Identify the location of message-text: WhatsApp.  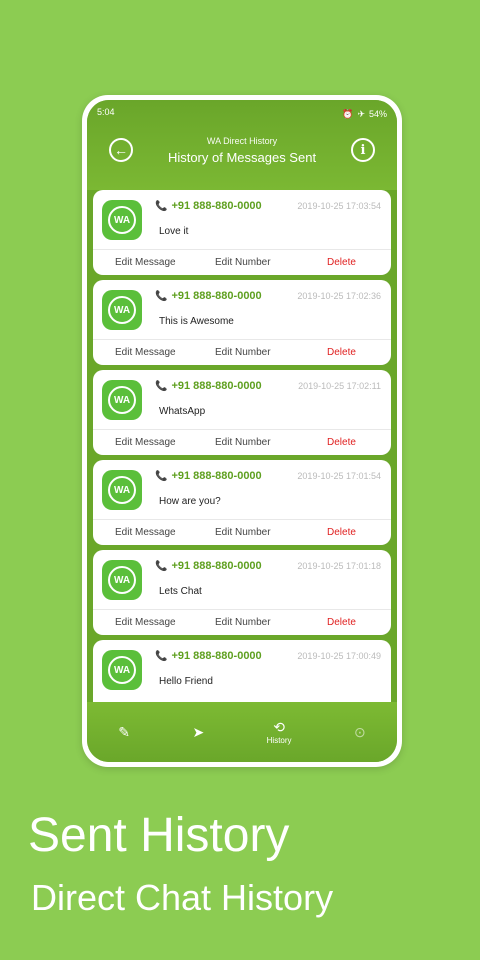
(182, 411).